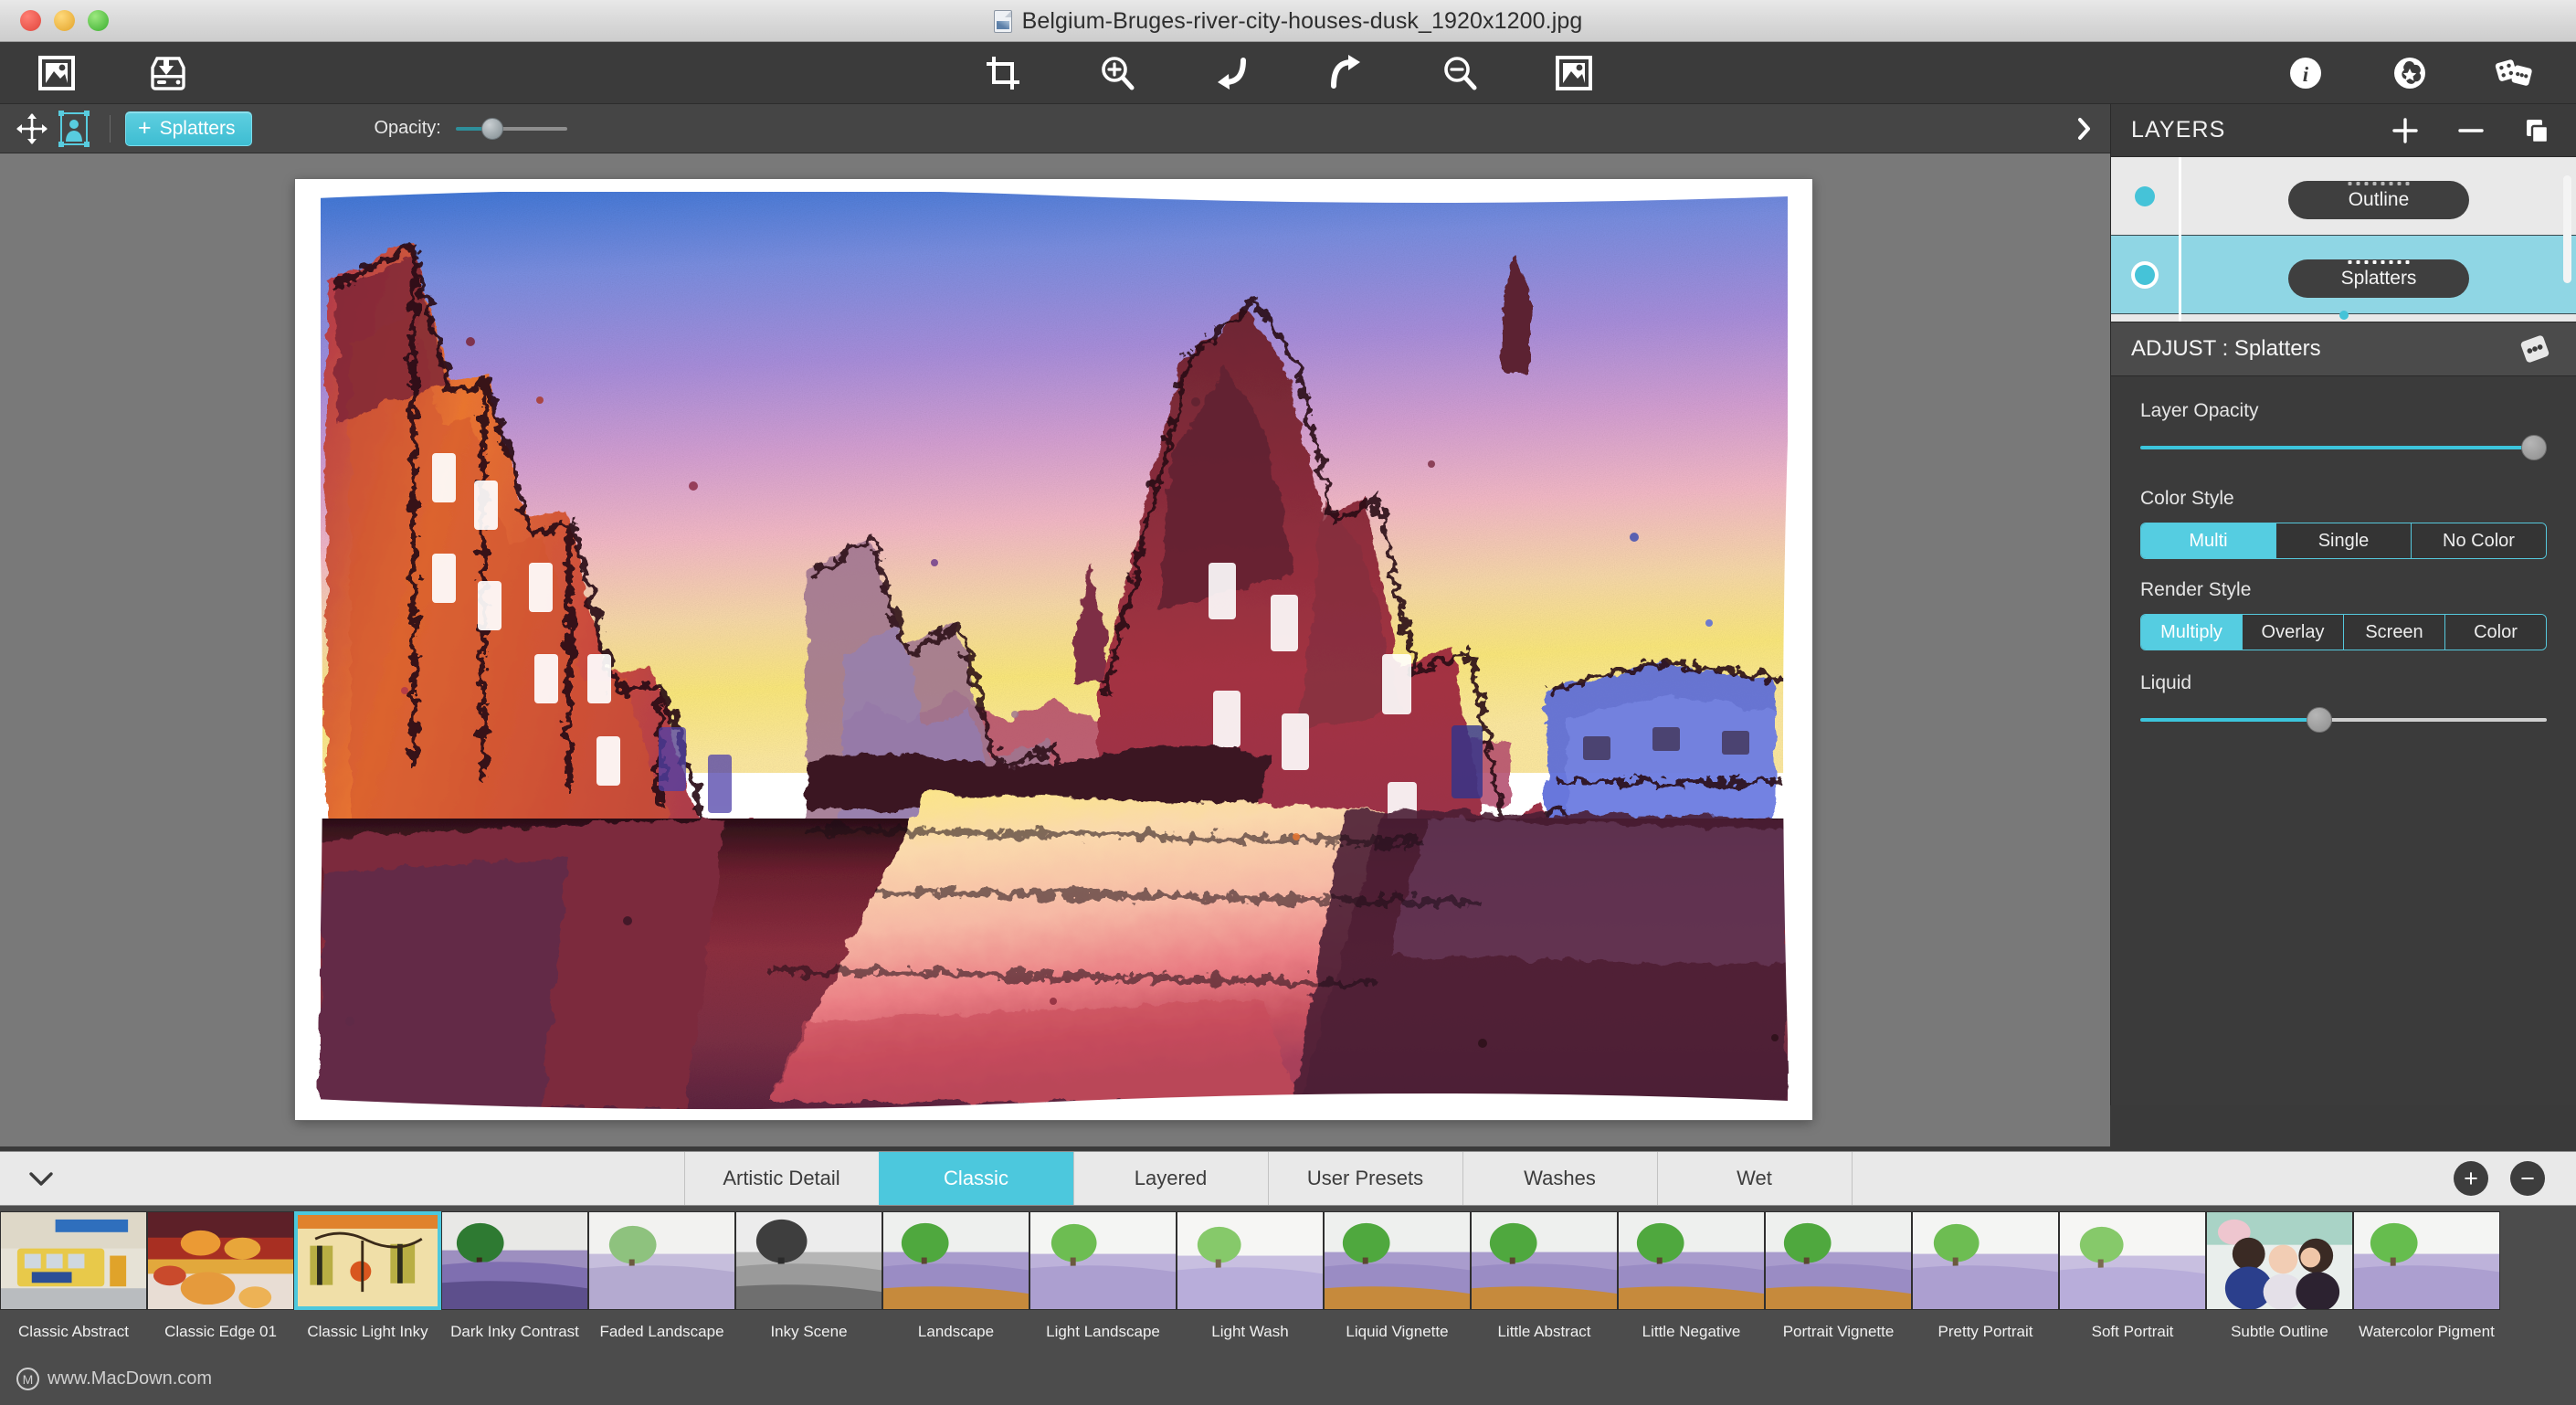  I want to click on add-splatters-button: + Splatters, so click(189, 128).